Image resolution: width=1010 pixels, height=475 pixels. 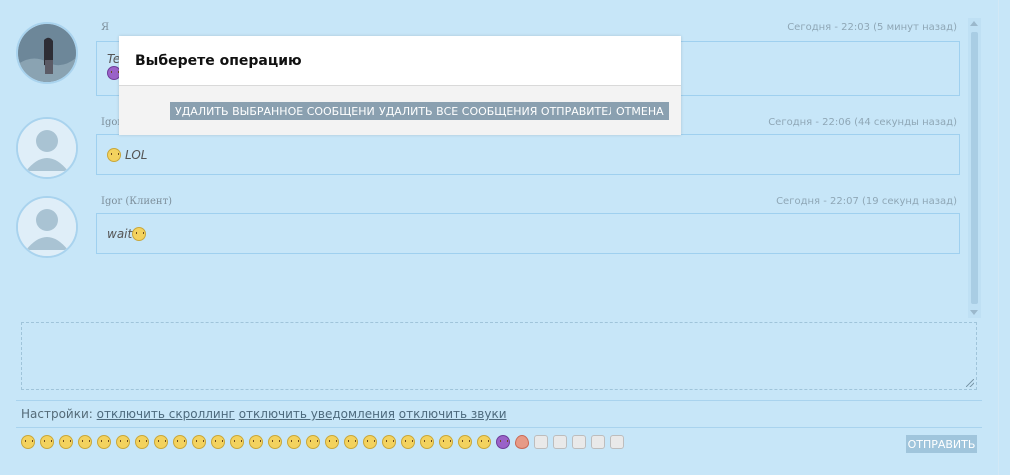 What do you see at coordinates (351, 442) in the screenshot?
I see `angry-emoji-icon` at bounding box center [351, 442].